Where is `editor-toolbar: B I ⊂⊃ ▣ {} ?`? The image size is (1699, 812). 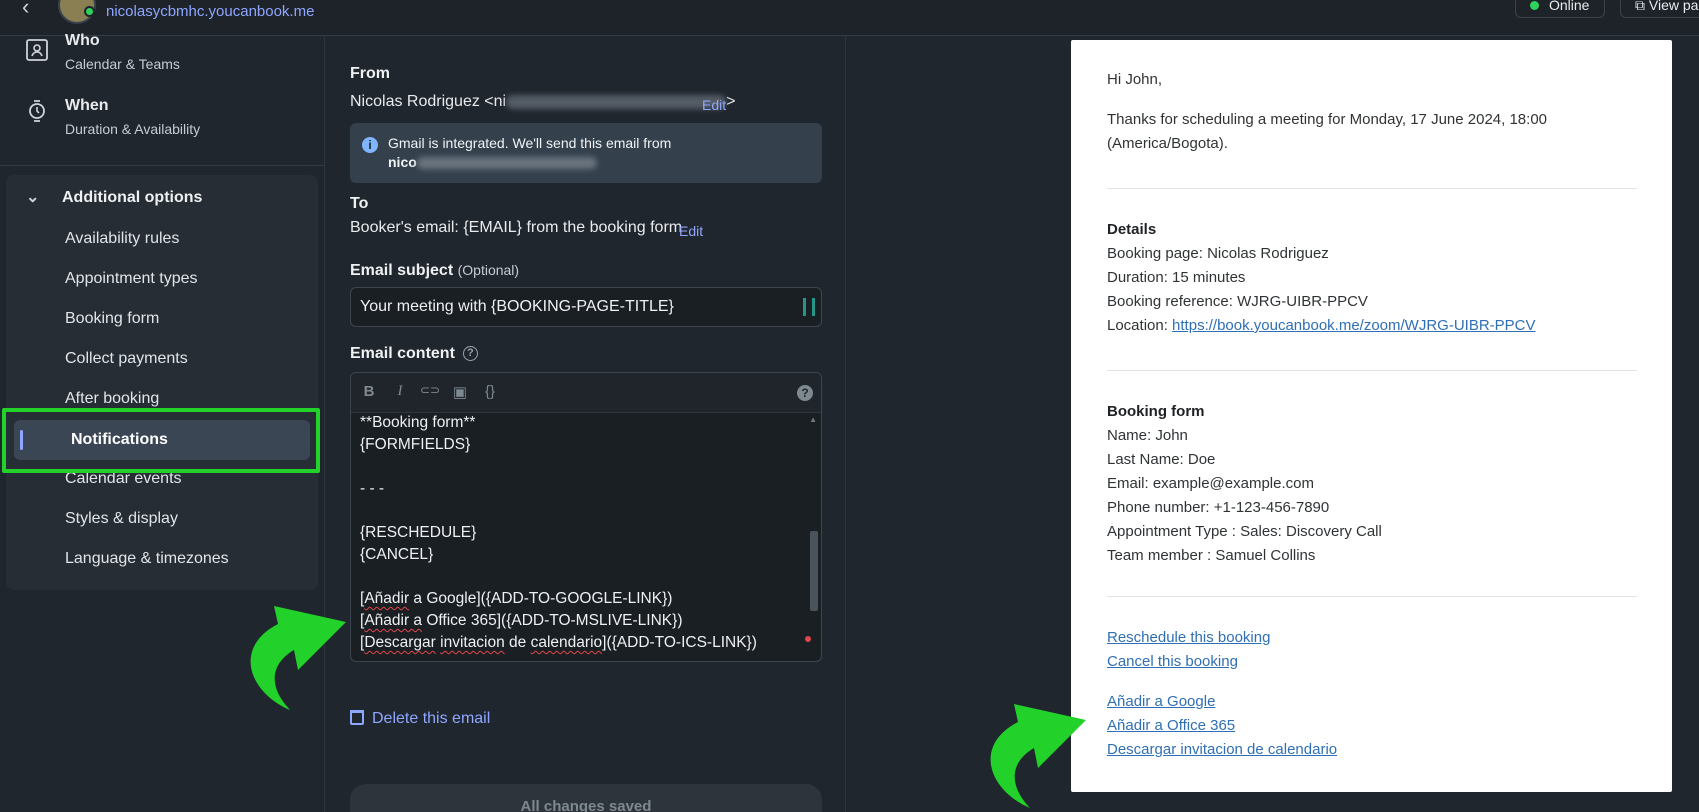 editor-toolbar: B I ⊂⊃ ▣ {} ? is located at coordinates (586, 393).